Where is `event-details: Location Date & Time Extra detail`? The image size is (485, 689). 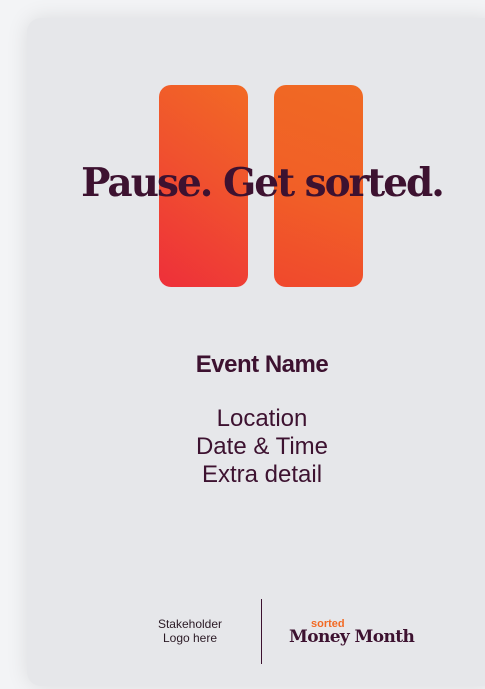 event-details: Location Date & Time Extra detail is located at coordinates (256, 447).